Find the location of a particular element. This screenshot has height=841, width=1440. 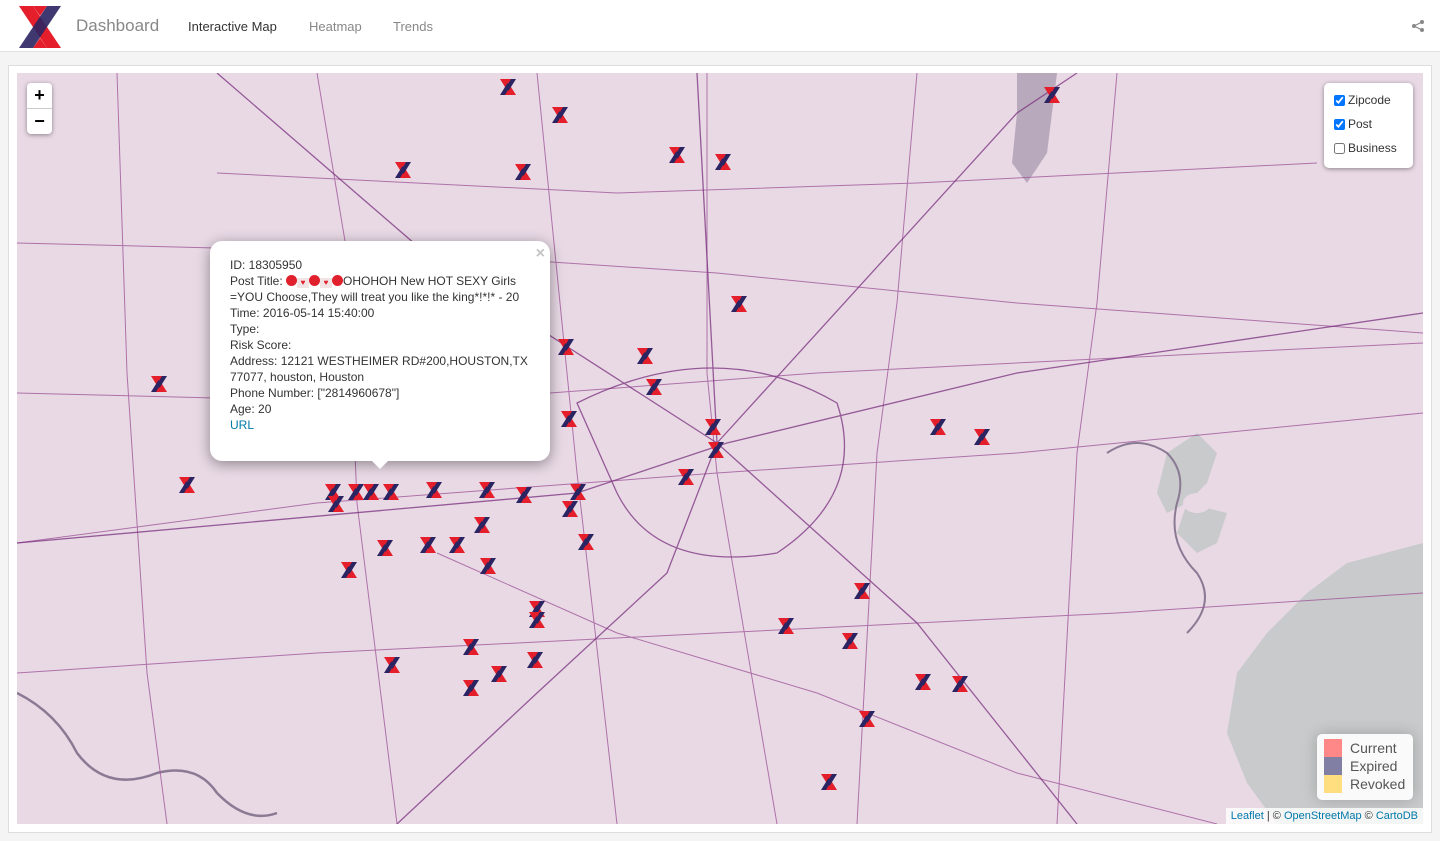

layer-control: Zipcode Post Business is located at coordinates (1368, 125).